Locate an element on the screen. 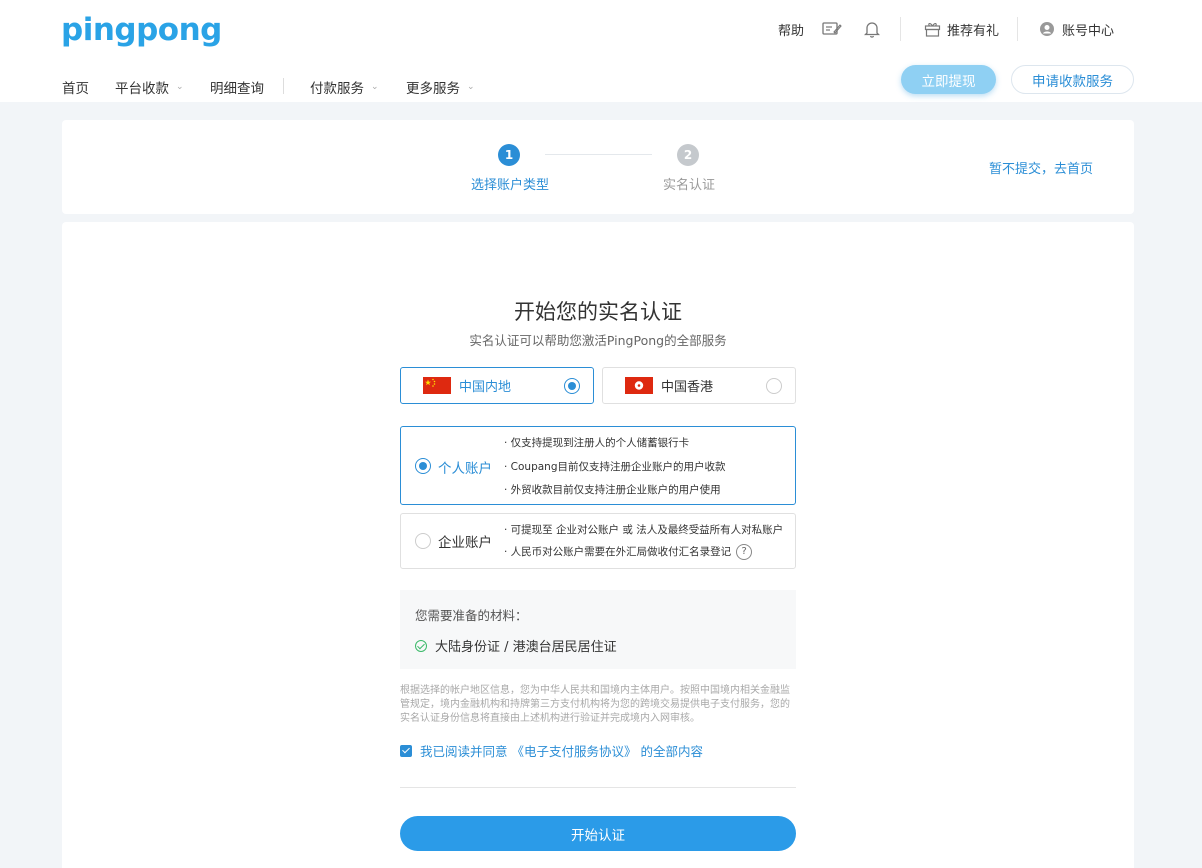 Image resolution: width=1202 pixels, height=868 pixels. region-option-mainland: 中国内地 is located at coordinates (497, 385).